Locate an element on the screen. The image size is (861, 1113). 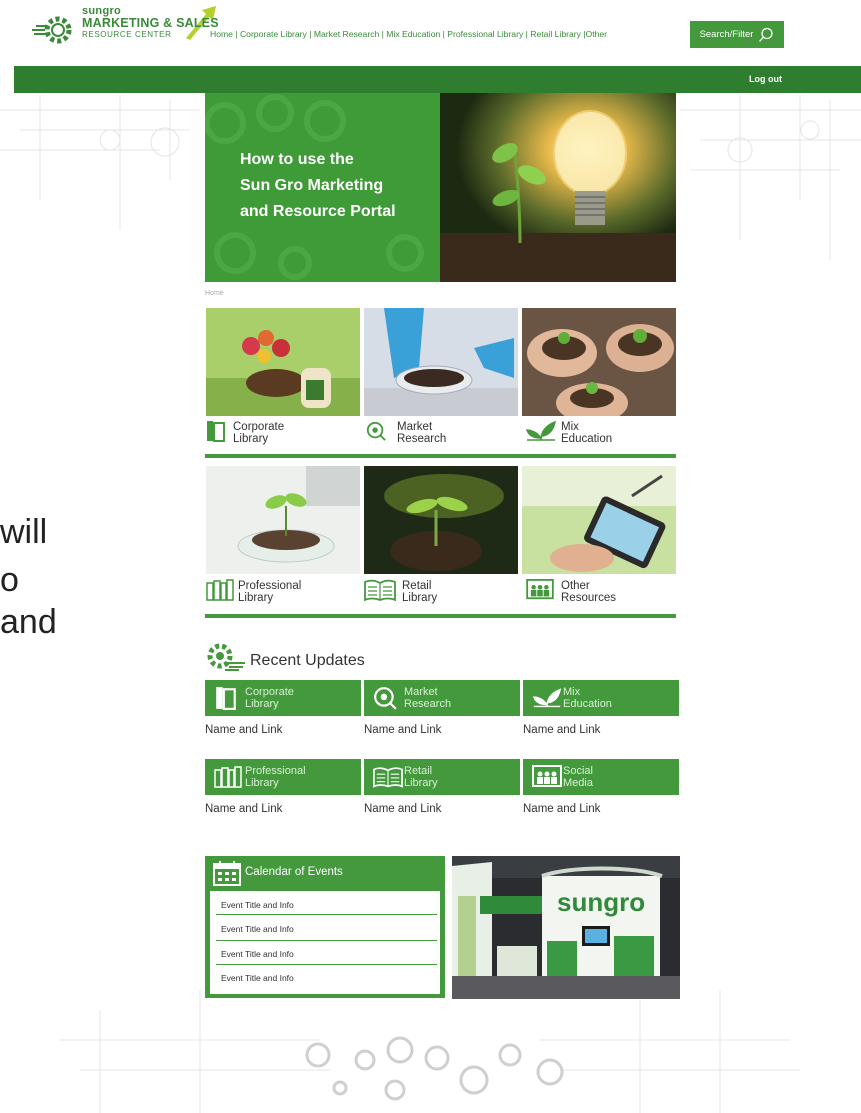
tile-label-line: Education is located at coordinates (587, 439).